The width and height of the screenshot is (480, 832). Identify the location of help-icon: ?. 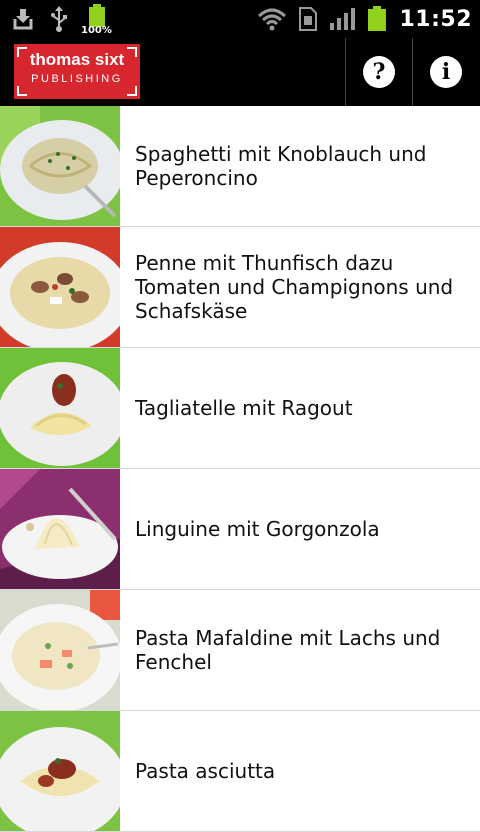
(379, 72).